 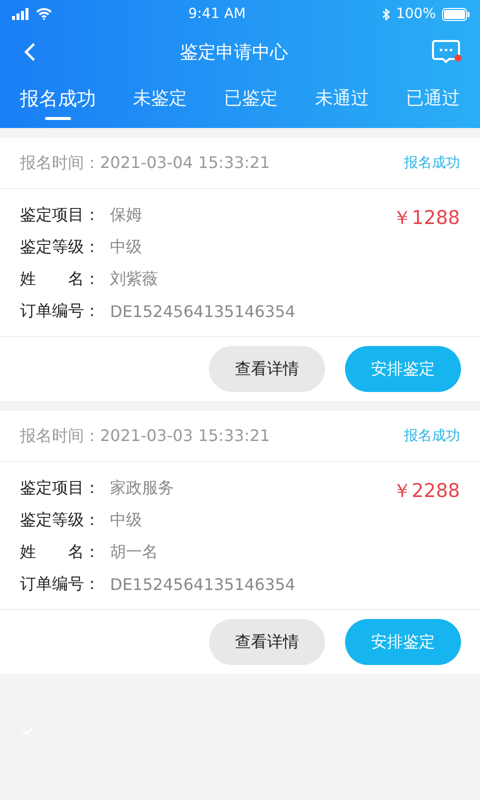 I want to click on signup-time: 报名时间：2021-03-03 15:33:21, so click(x=145, y=436).